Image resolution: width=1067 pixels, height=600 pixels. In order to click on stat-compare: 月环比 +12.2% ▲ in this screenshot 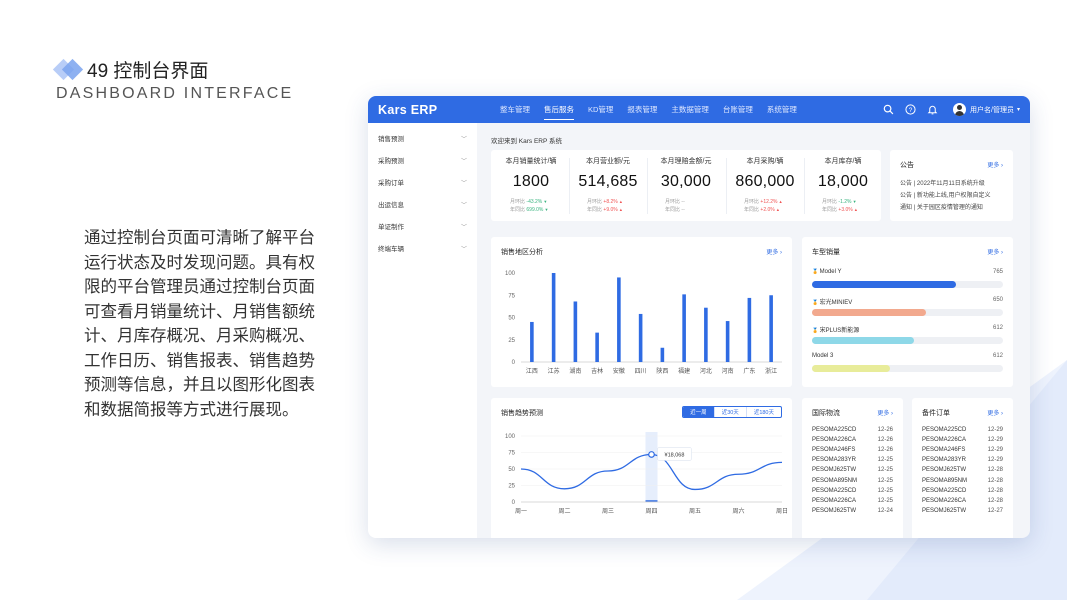, I will do `click(772, 202)`.